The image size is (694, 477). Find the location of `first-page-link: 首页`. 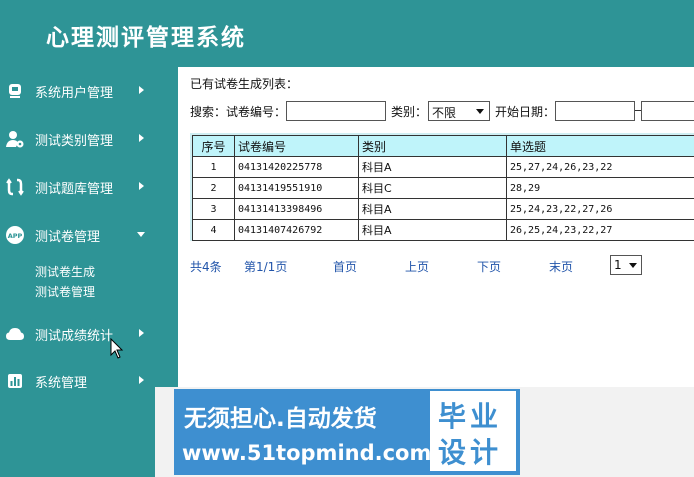

first-page-link: 首页 is located at coordinates (345, 266).